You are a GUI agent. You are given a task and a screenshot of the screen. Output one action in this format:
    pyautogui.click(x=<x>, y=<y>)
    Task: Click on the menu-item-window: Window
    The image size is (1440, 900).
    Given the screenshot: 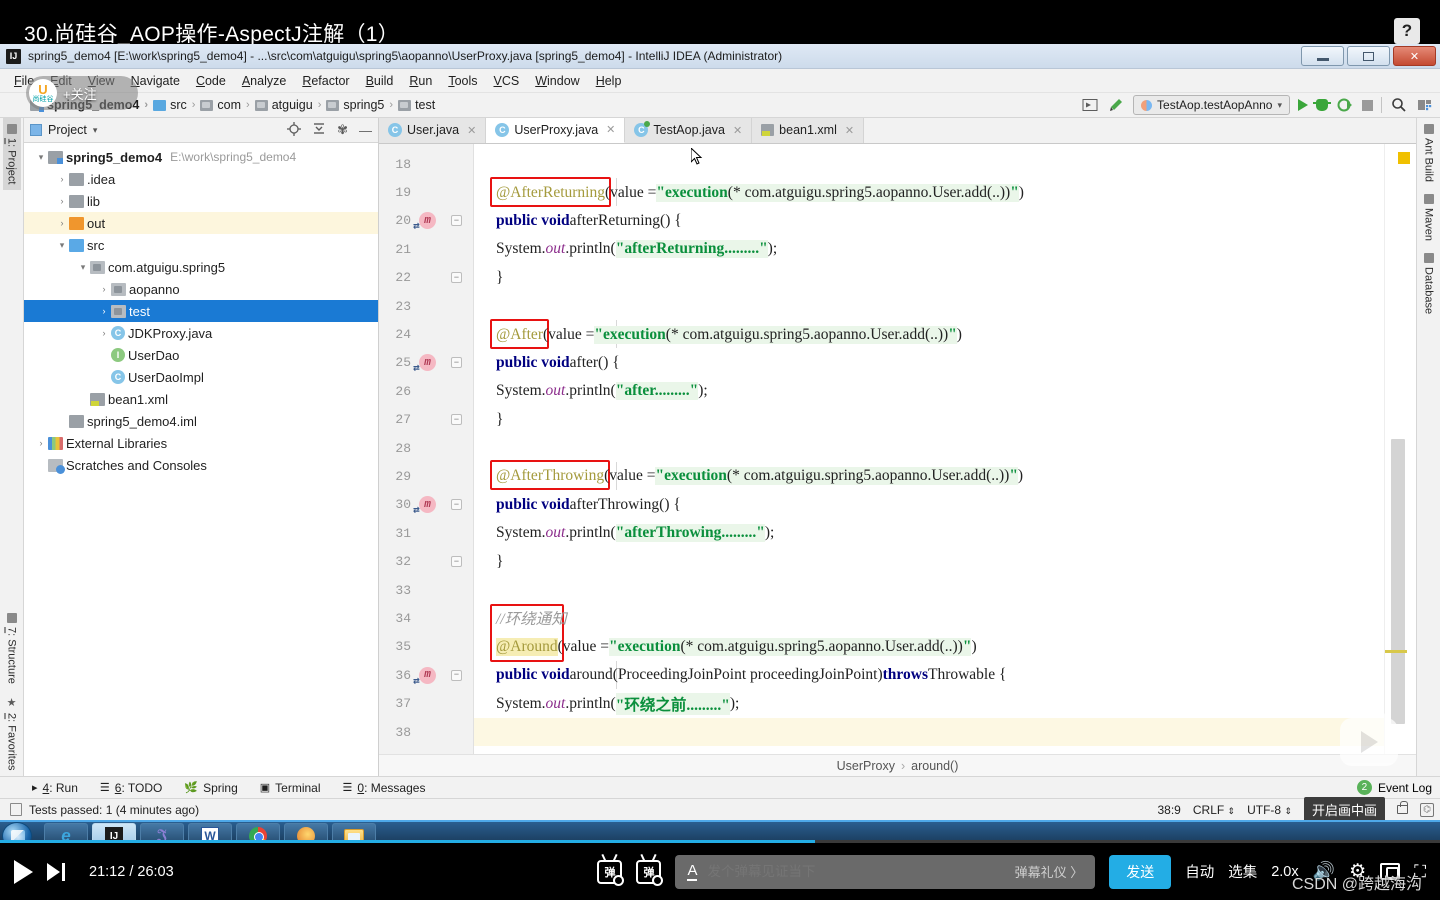 What is the action you would take?
    pyautogui.click(x=557, y=81)
    